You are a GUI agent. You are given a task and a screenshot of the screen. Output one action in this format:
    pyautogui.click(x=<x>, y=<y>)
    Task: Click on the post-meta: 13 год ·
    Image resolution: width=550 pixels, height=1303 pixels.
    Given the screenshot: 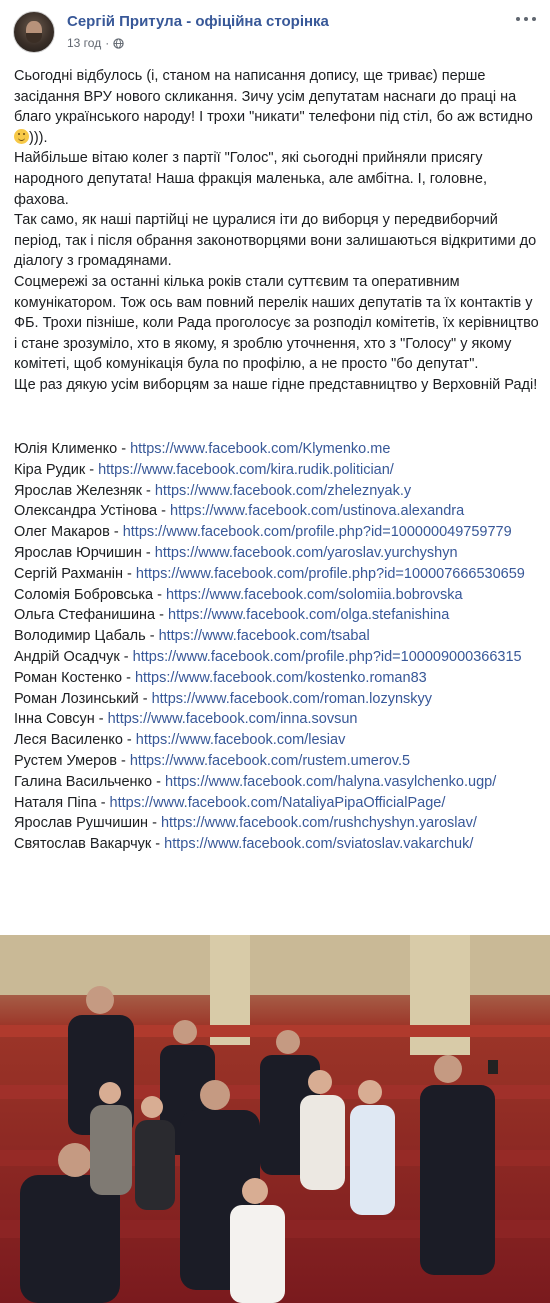 What is the action you would take?
    pyautogui.click(x=95, y=43)
    